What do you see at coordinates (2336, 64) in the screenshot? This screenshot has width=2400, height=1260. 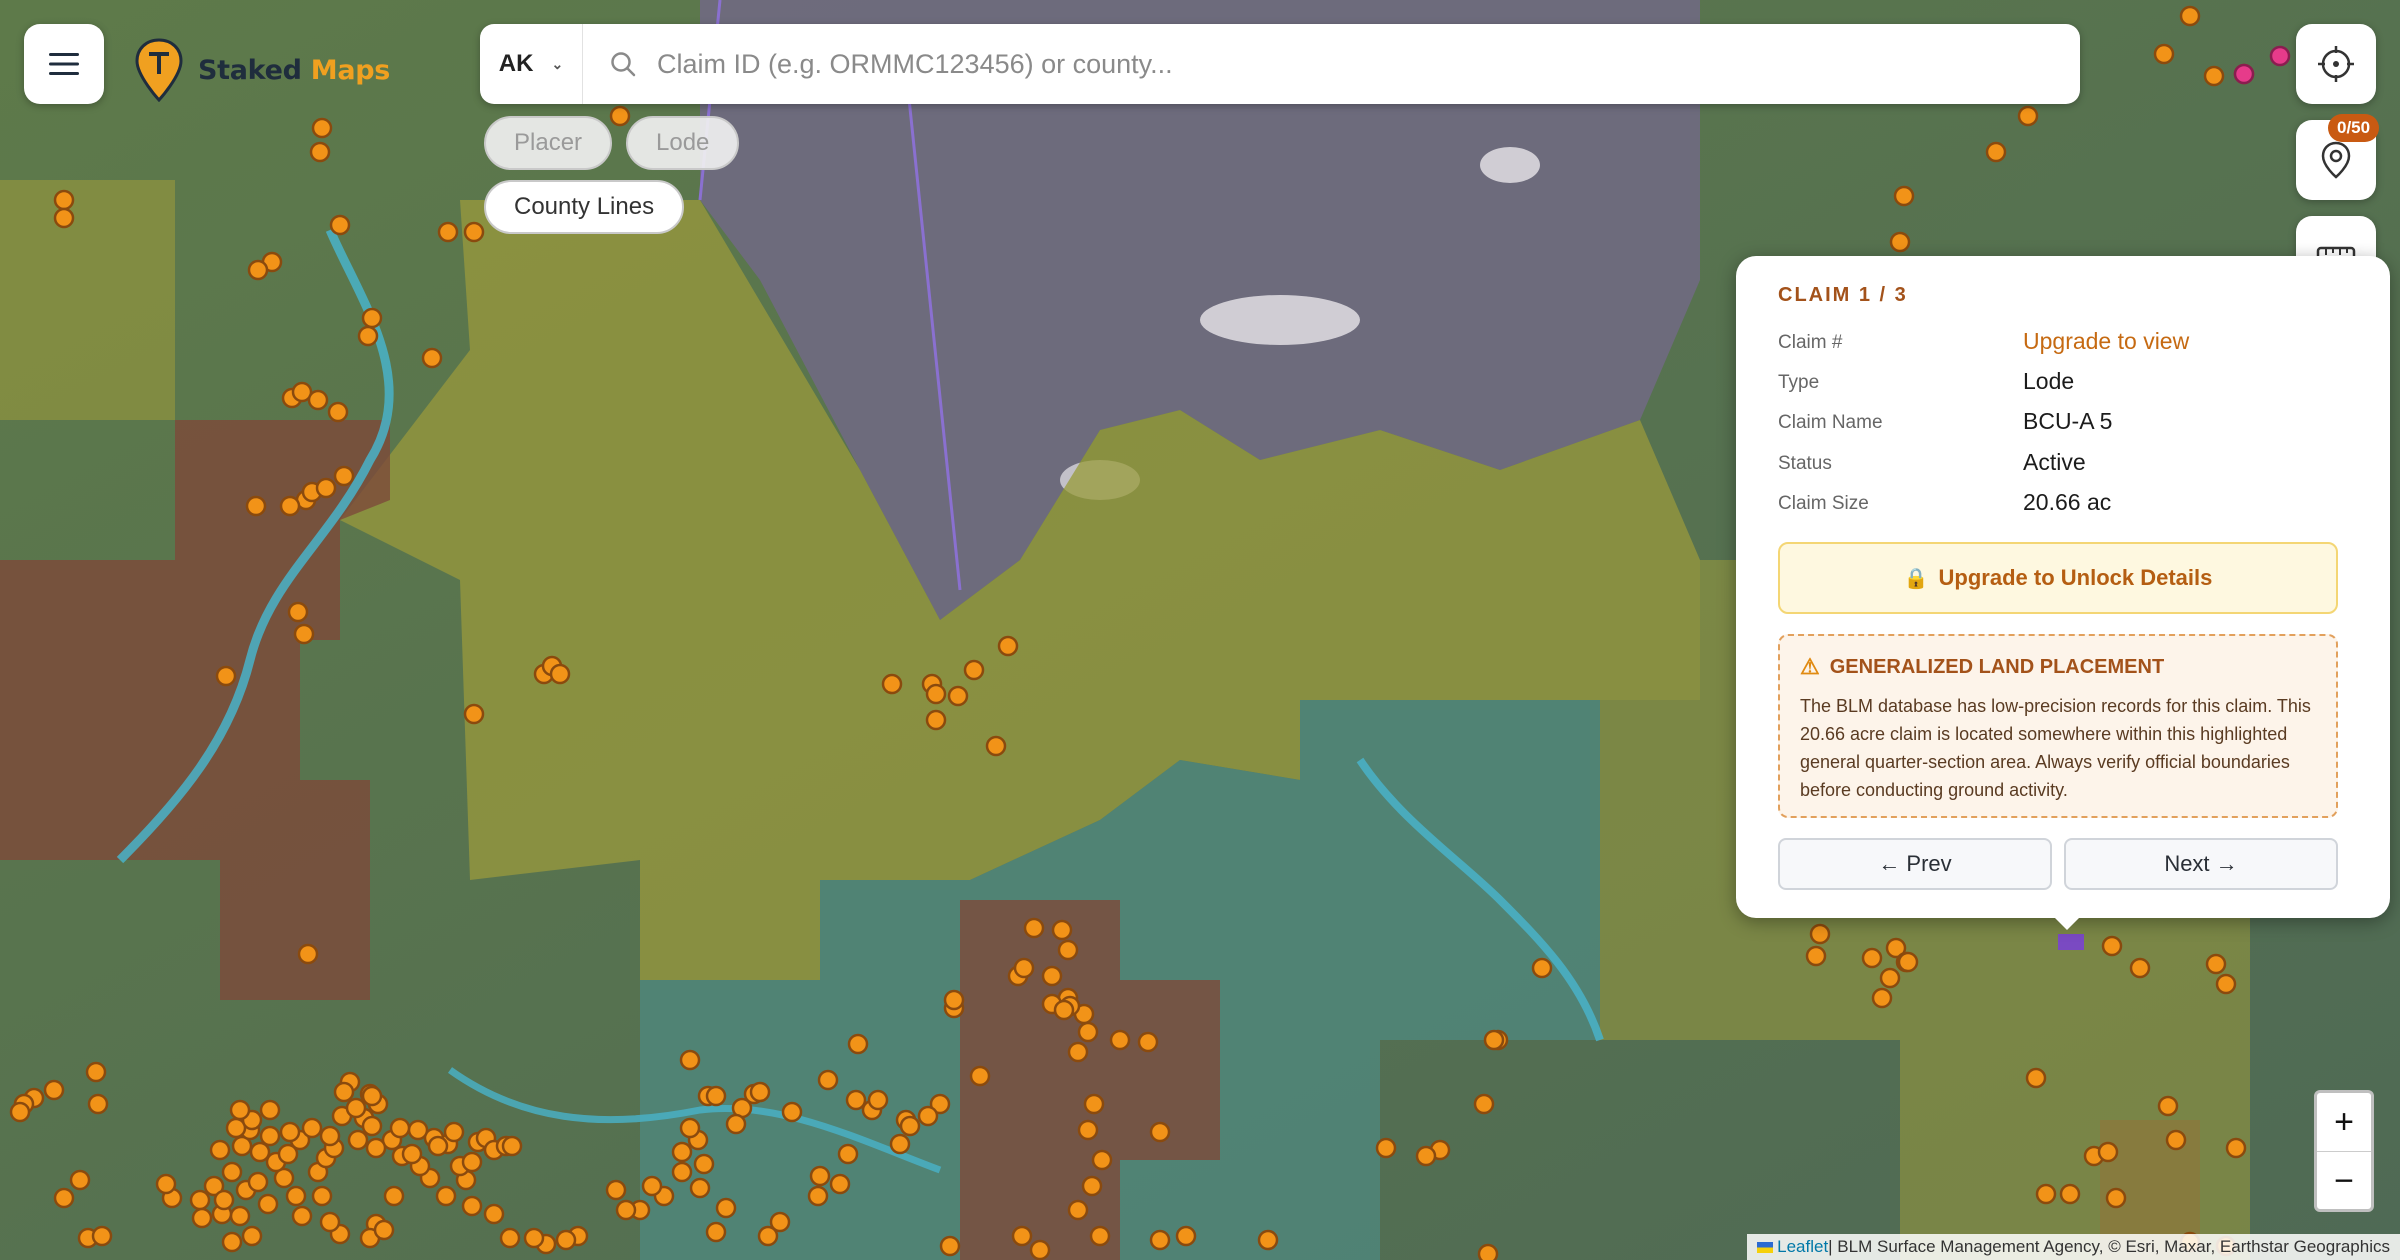 I see `locate-button` at bounding box center [2336, 64].